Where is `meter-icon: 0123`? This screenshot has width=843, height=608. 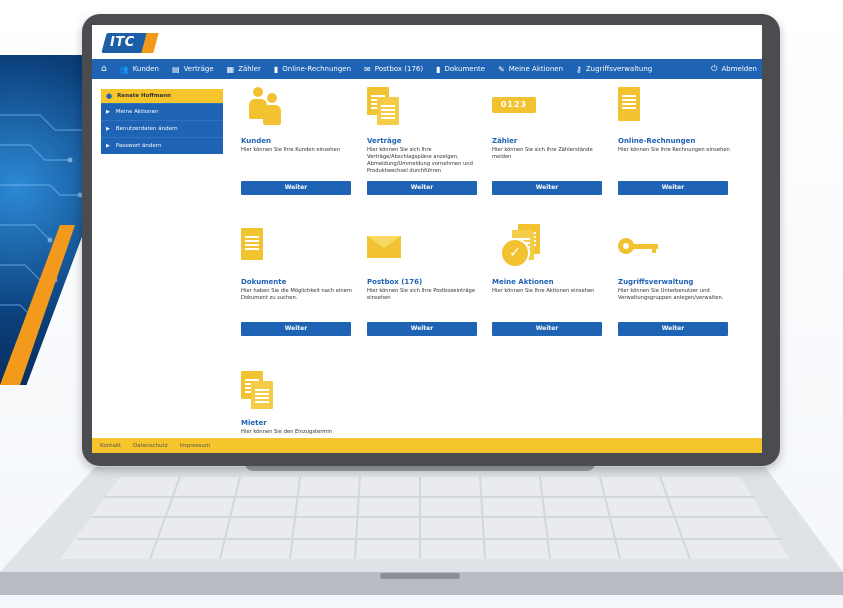
meter-icon: 0123 is located at coordinates (548, 109).